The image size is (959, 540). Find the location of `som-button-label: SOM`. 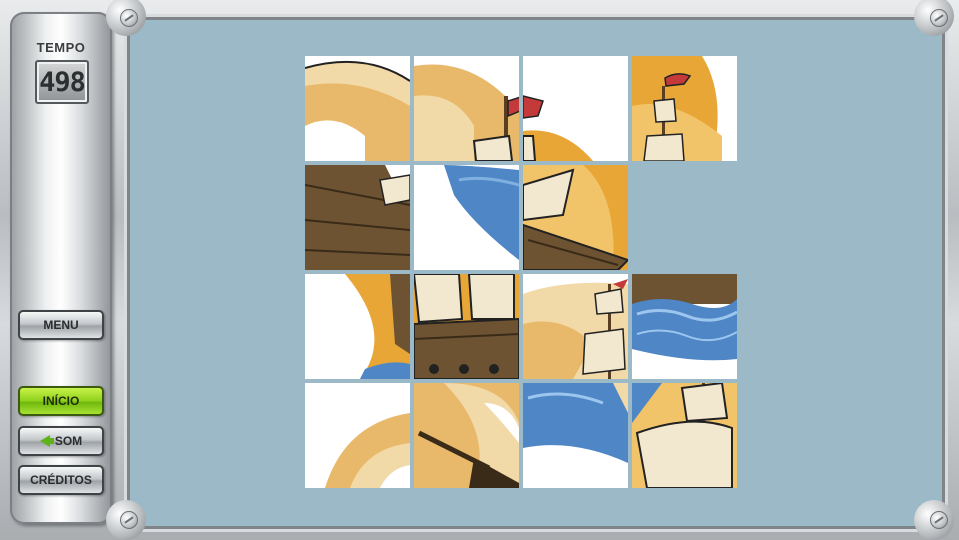

som-button-label: SOM is located at coordinates (68, 441).